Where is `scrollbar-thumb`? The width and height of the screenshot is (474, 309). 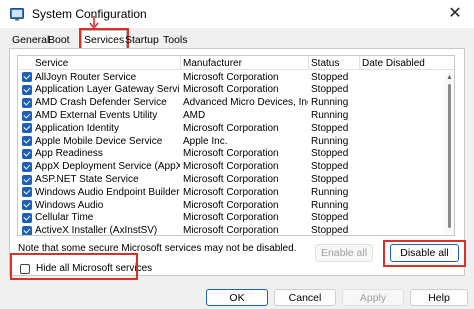 scrollbar-thumb is located at coordinates (449, 156).